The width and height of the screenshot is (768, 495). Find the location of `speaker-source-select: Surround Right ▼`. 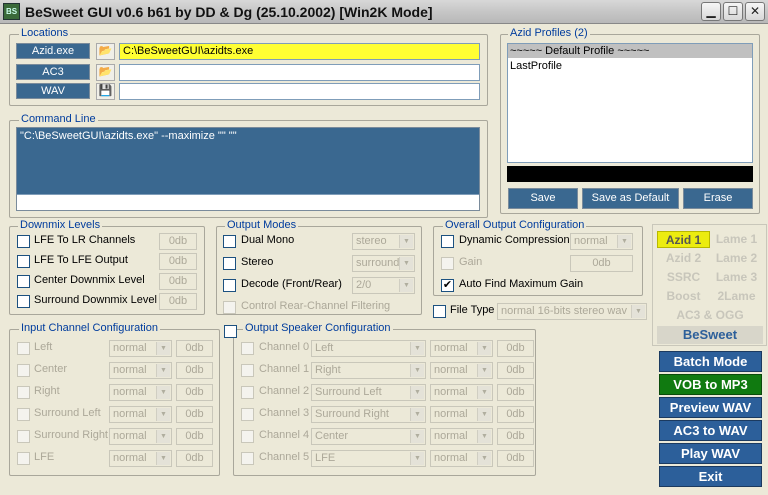

speaker-source-select: Surround Right ▼ is located at coordinates (368, 414).